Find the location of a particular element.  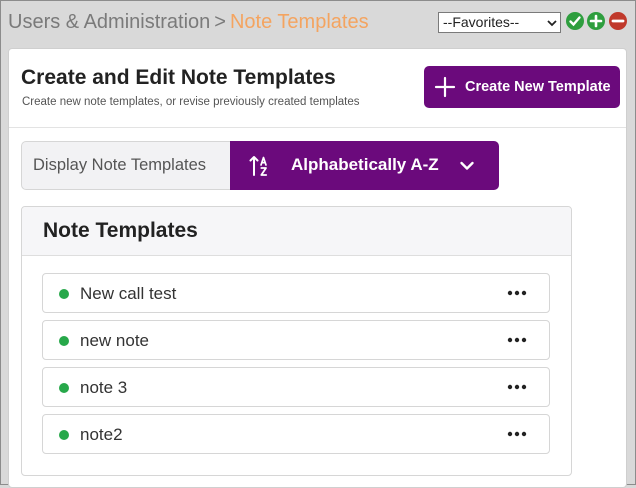

favorites-select: --Favorites-- is located at coordinates (499, 22).